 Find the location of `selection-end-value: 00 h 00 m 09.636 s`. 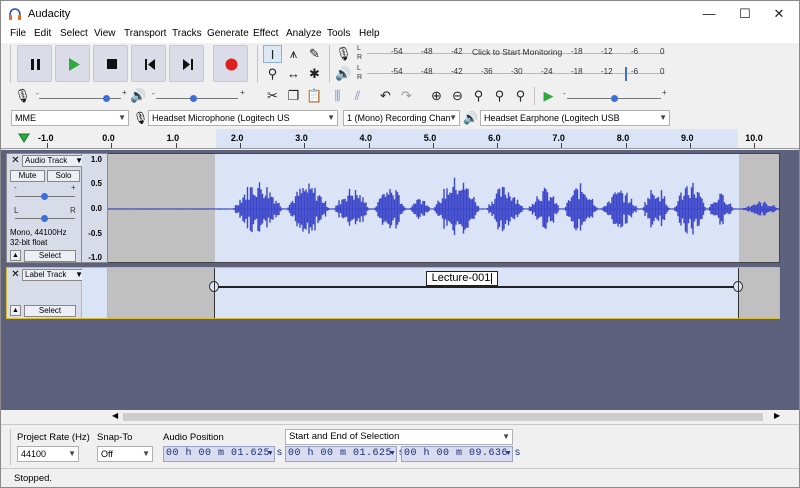

selection-end-value: 00 h 00 m 09.636 s is located at coordinates (463, 453).